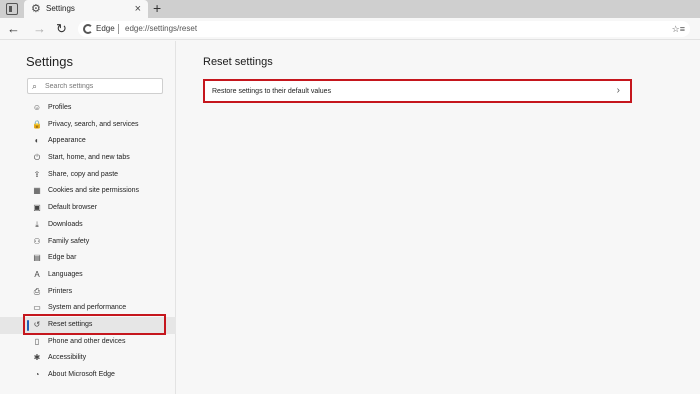  Describe the element at coordinates (69, 241) in the screenshot. I see `sidebar-item-label: Family safety` at that location.